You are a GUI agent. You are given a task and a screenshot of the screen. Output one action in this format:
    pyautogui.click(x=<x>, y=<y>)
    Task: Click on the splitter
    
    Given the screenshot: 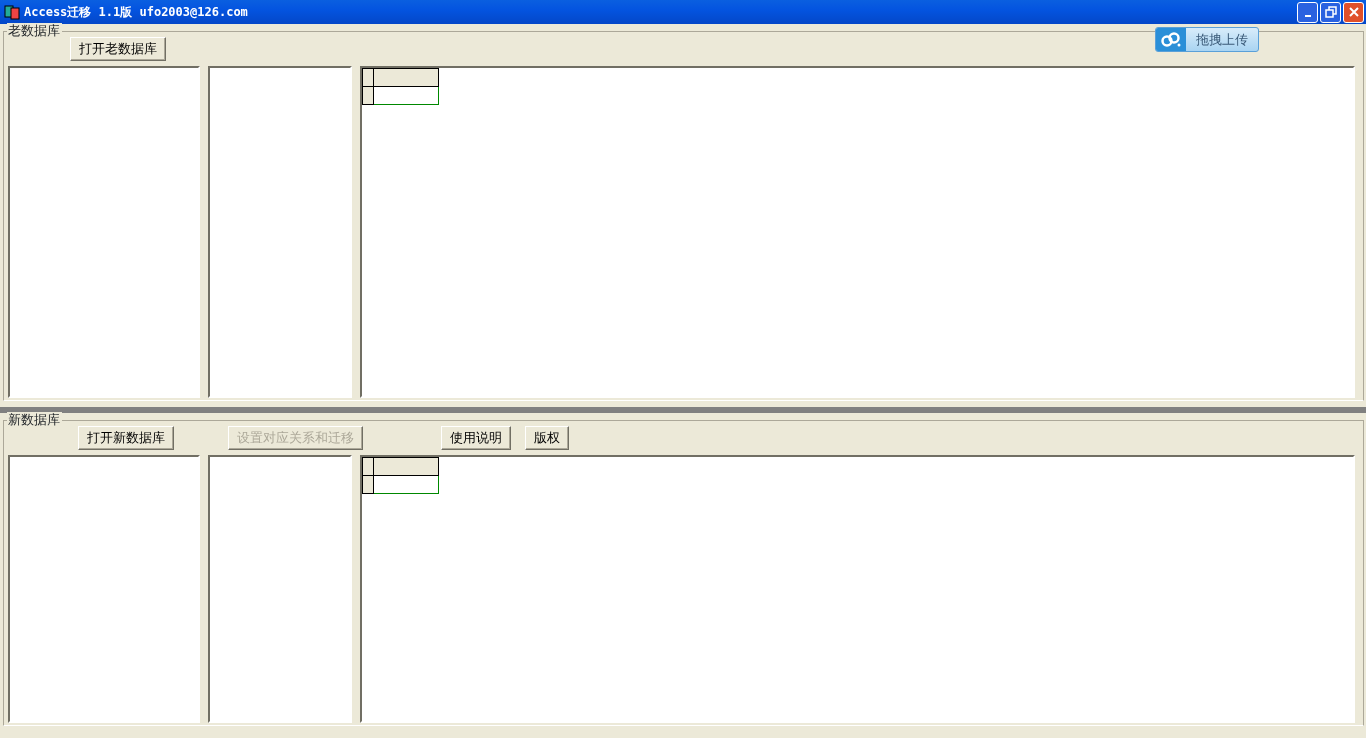 What is the action you would take?
    pyautogui.click(x=683, y=410)
    